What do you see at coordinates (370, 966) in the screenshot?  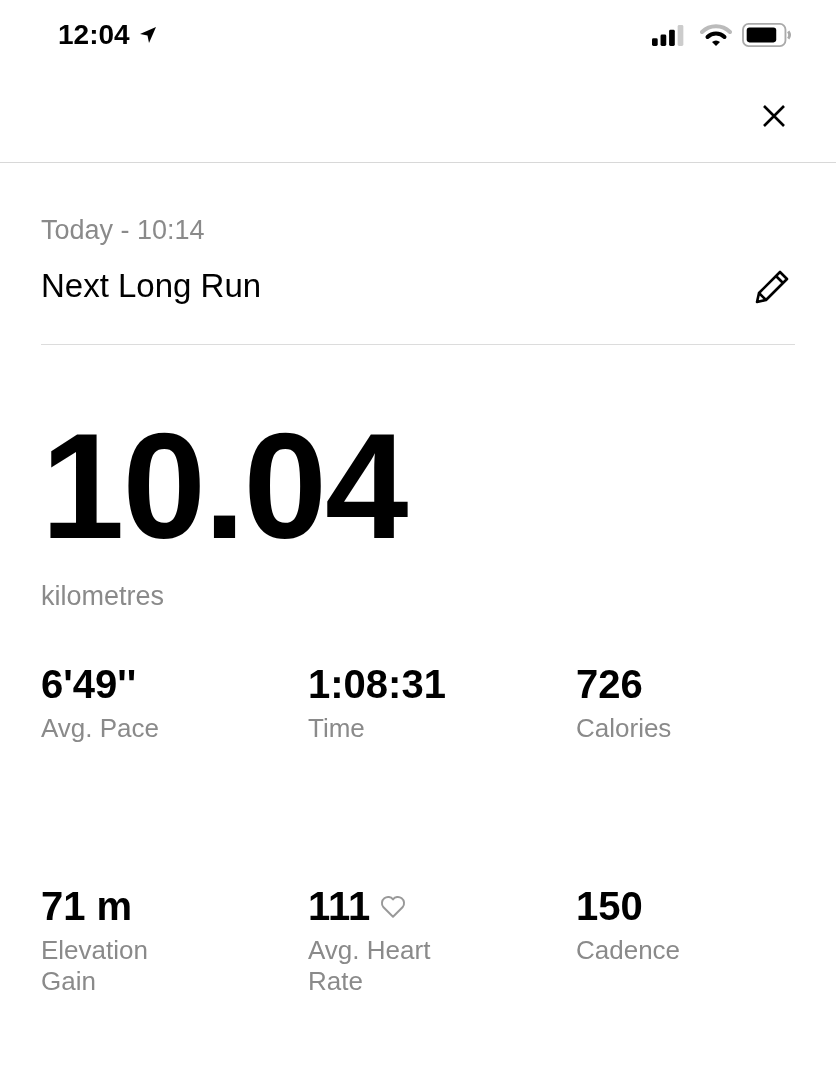 I see `stat-label: Avg. Heart Rate` at bounding box center [370, 966].